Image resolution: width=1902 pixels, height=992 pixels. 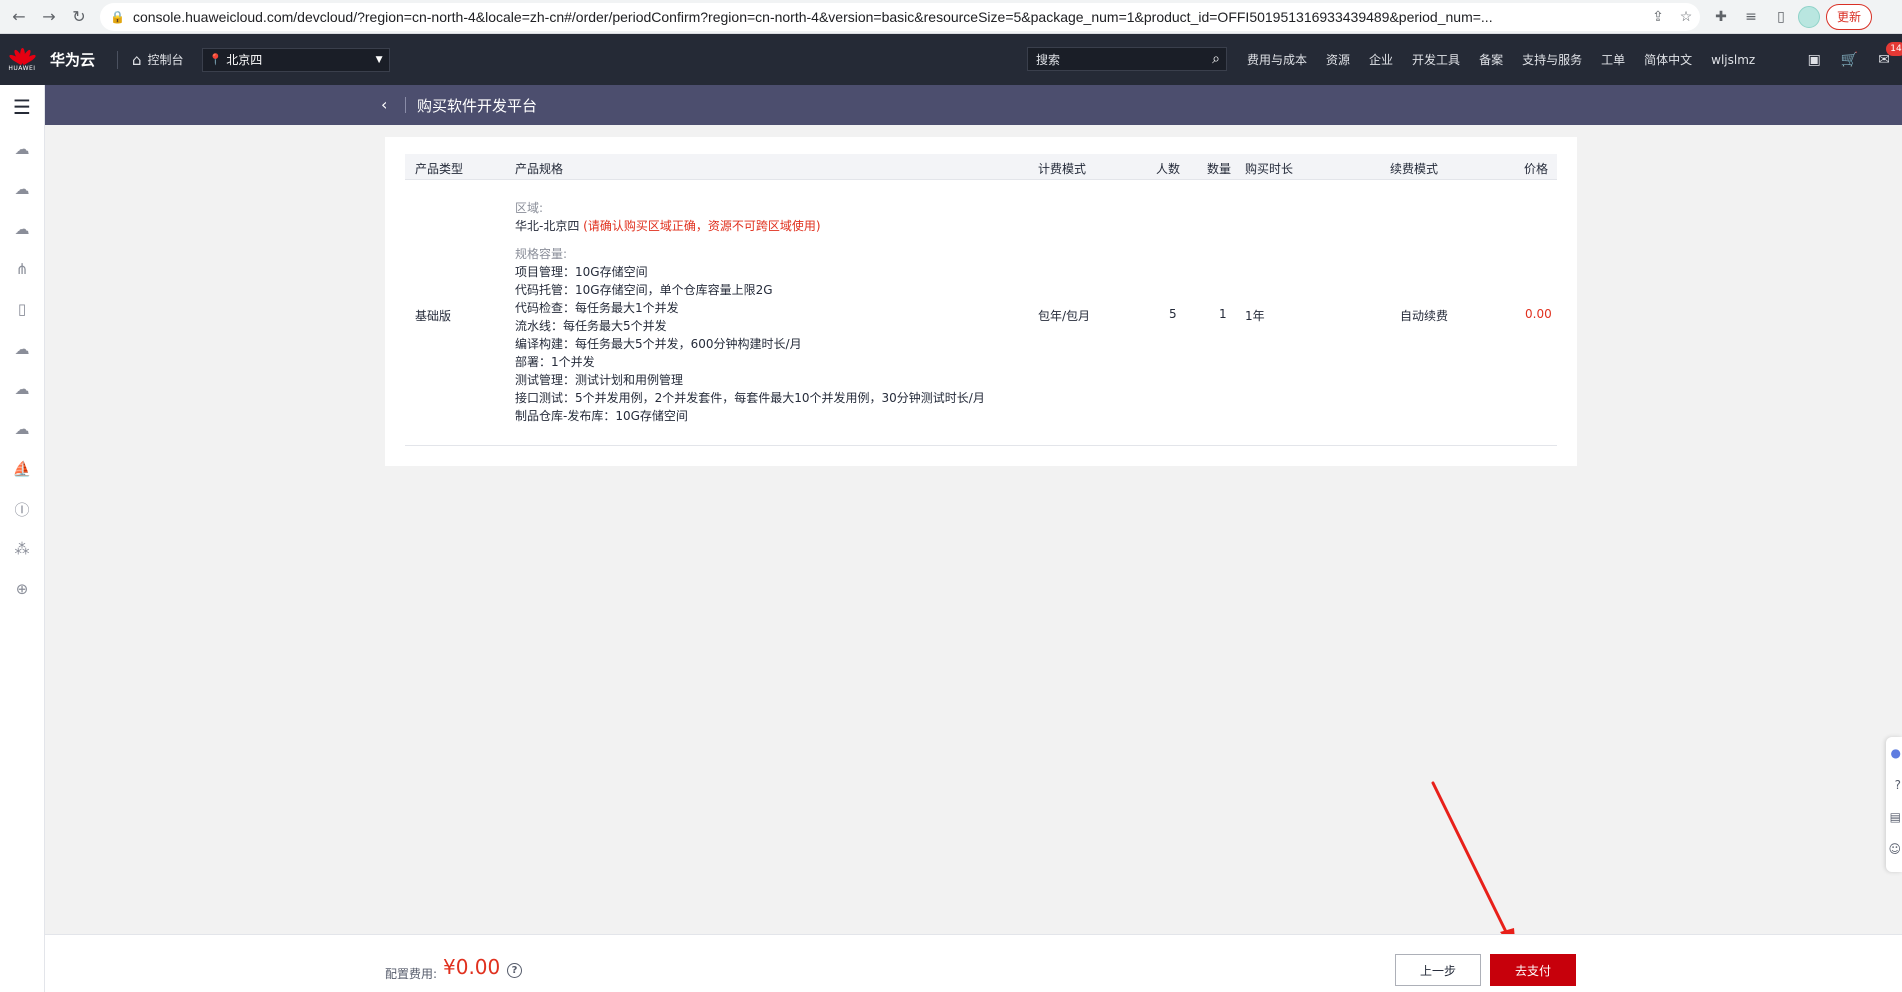 I want to click on cloud-database-icon: ☁, so click(x=22, y=229).